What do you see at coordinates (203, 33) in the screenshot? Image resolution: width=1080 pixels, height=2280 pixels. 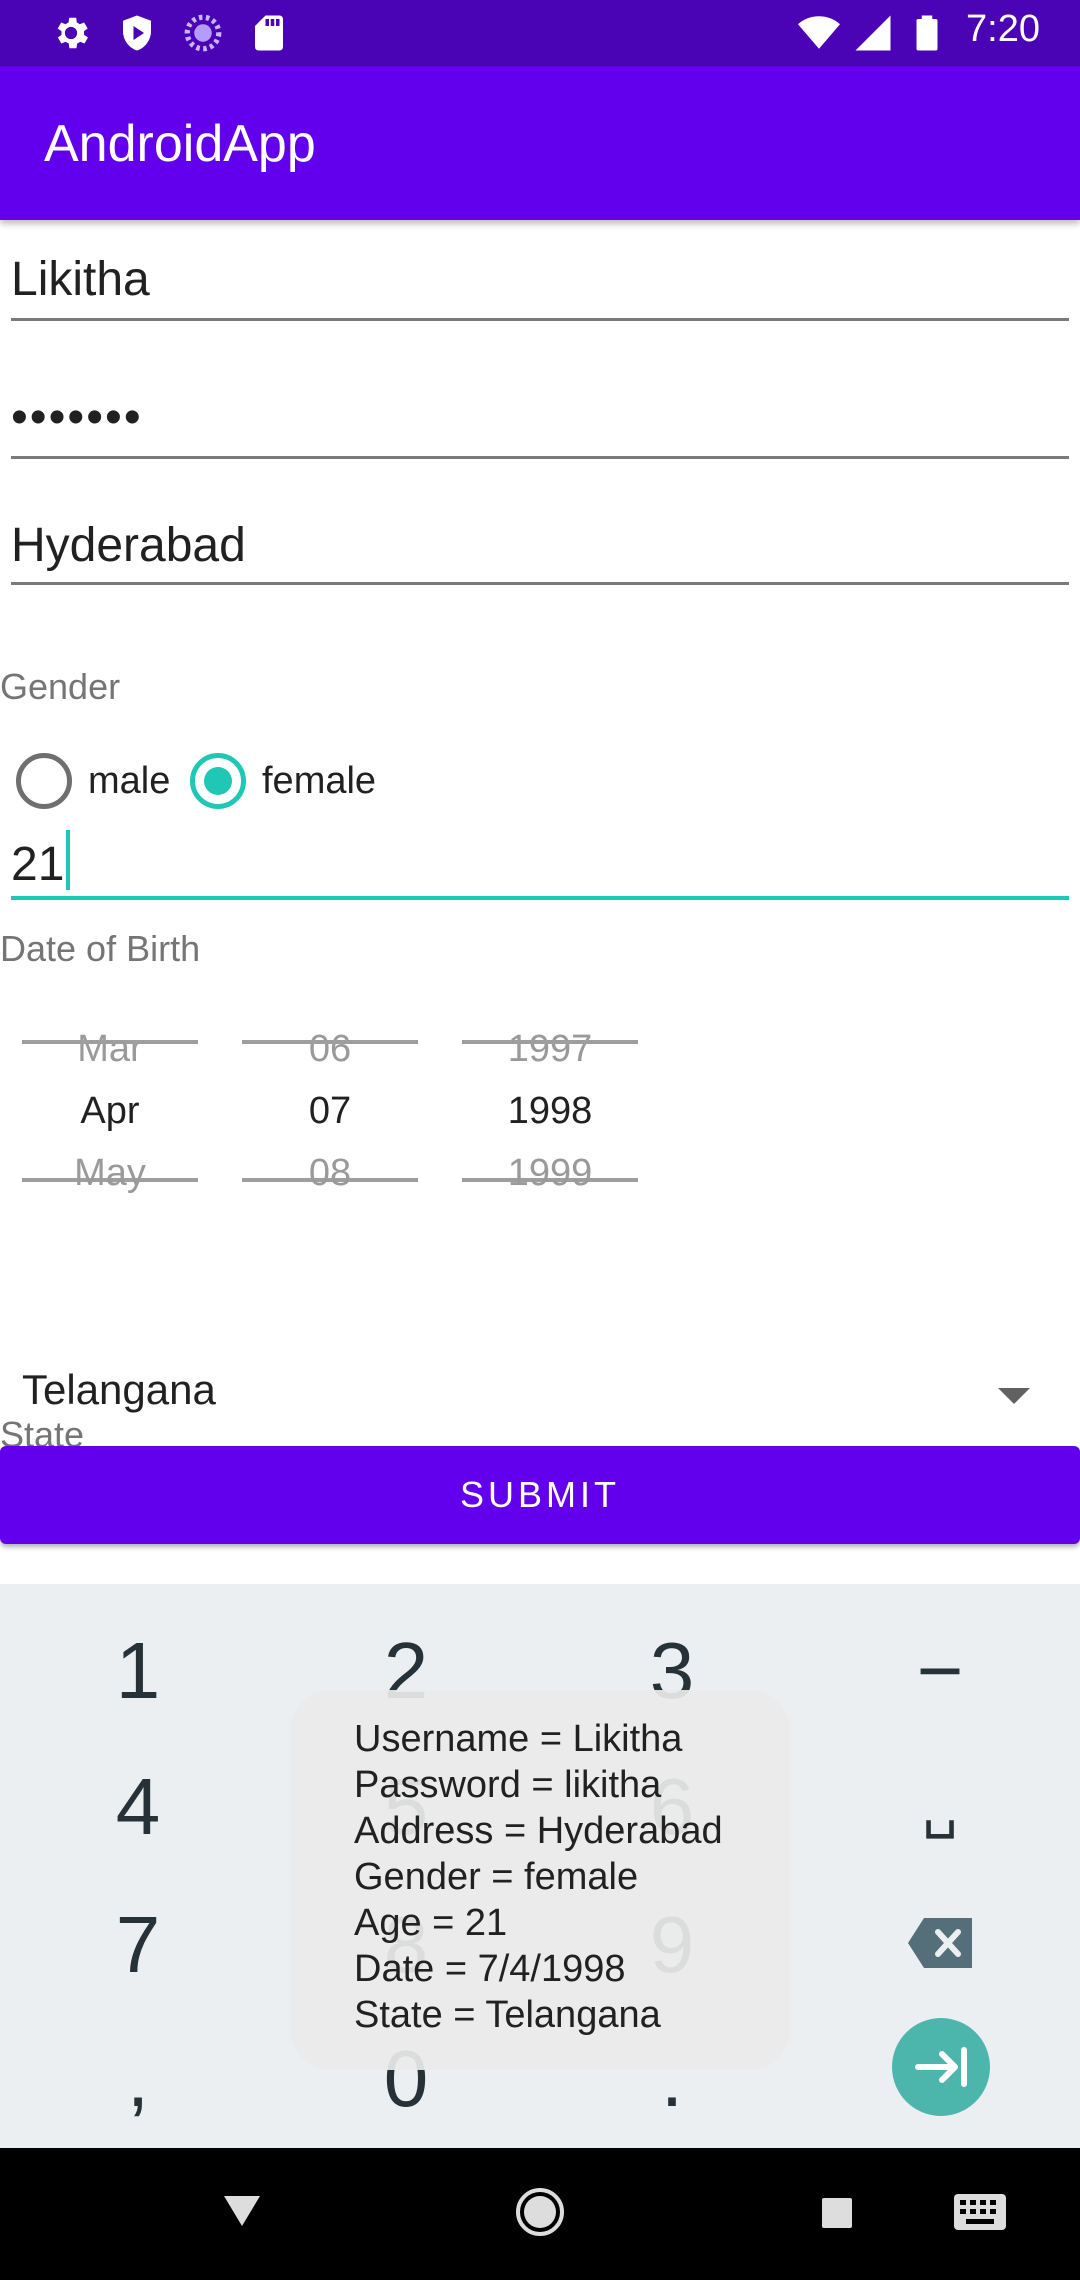 I see `loading-icon` at bounding box center [203, 33].